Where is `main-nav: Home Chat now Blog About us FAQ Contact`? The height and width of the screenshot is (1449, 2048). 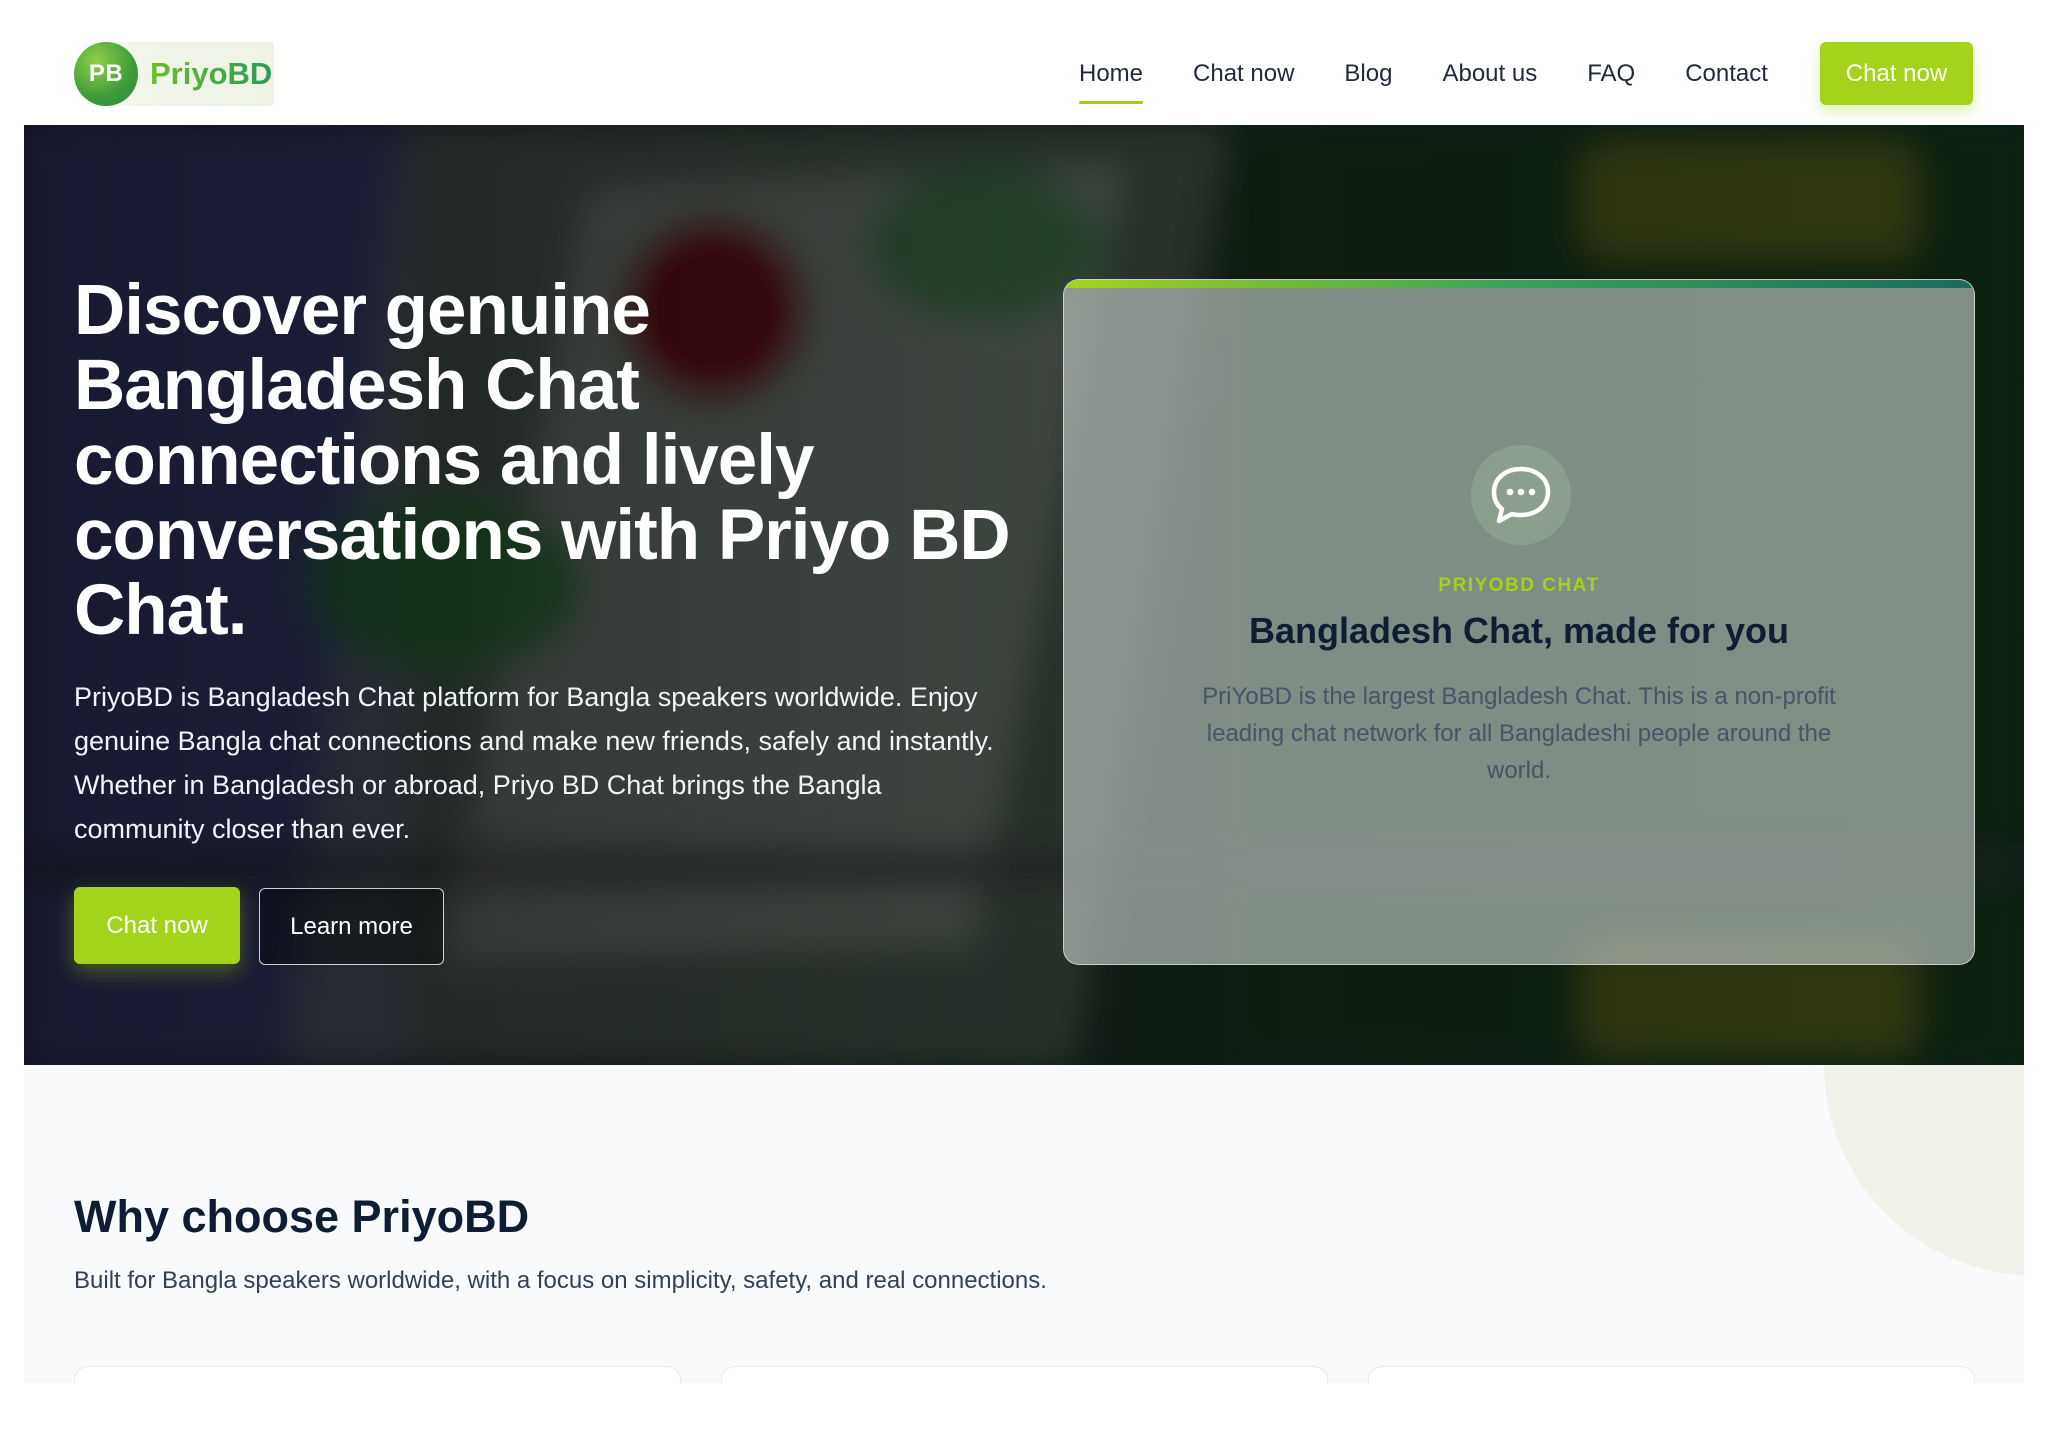 main-nav: Home Chat now Blog About us FAQ Contact is located at coordinates (1448, 74).